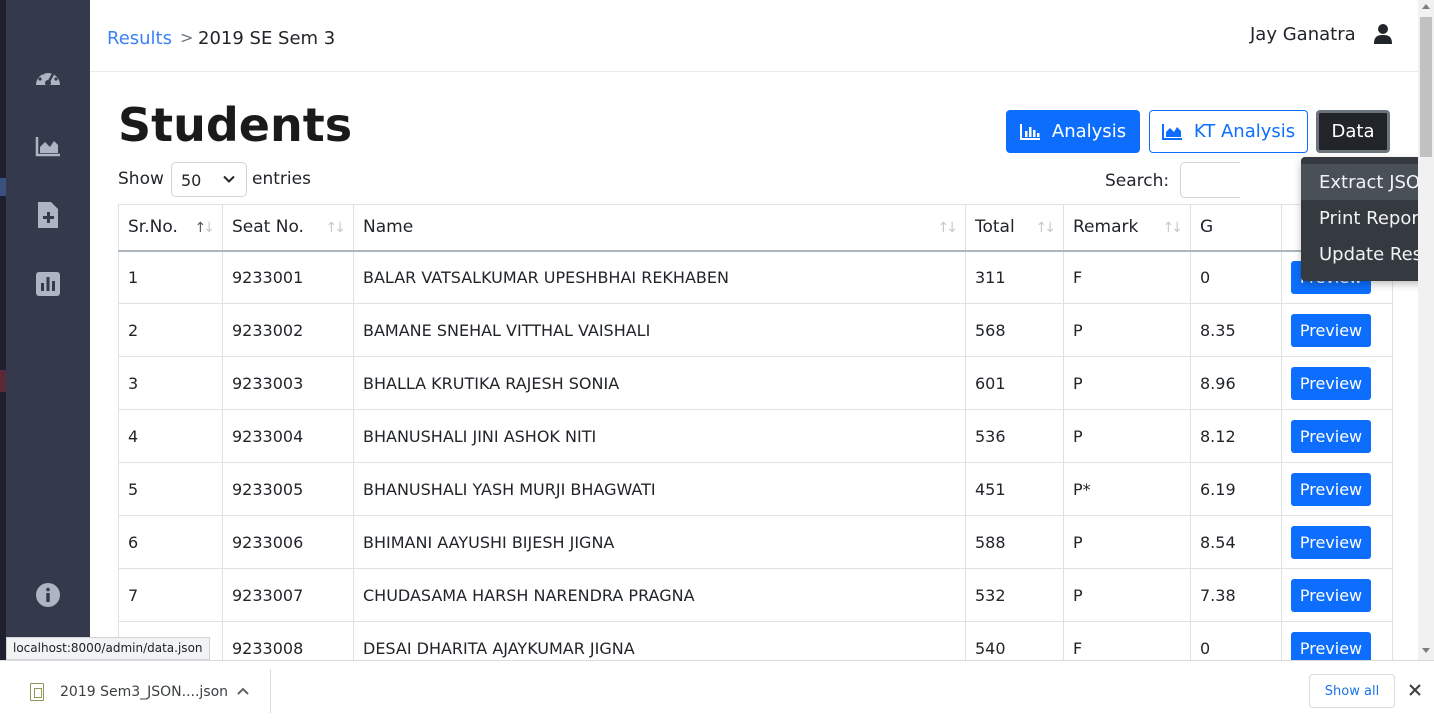  Describe the element at coordinates (1073, 131) in the screenshot. I see `analysis-button: Analysis` at that location.